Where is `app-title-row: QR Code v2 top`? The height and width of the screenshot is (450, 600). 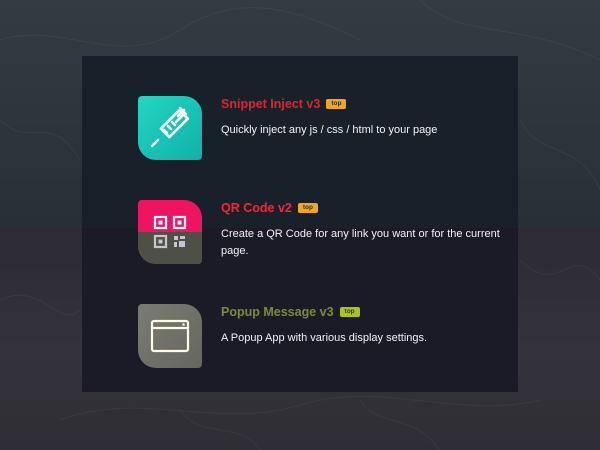
app-title-row: QR Code v2 top is located at coordinates (269, 208).